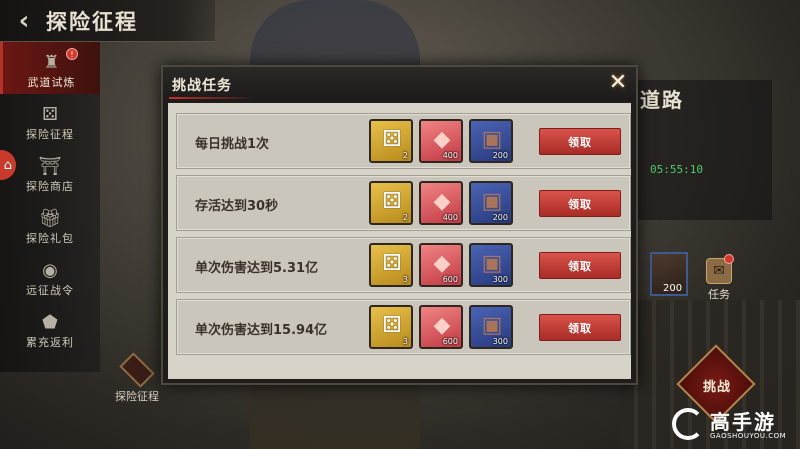 The width and height of the screenshot is (800, 449). Describe the element at coordinates (719, 294) in the screenshot. I see `task-button-label: 任务` at that location.